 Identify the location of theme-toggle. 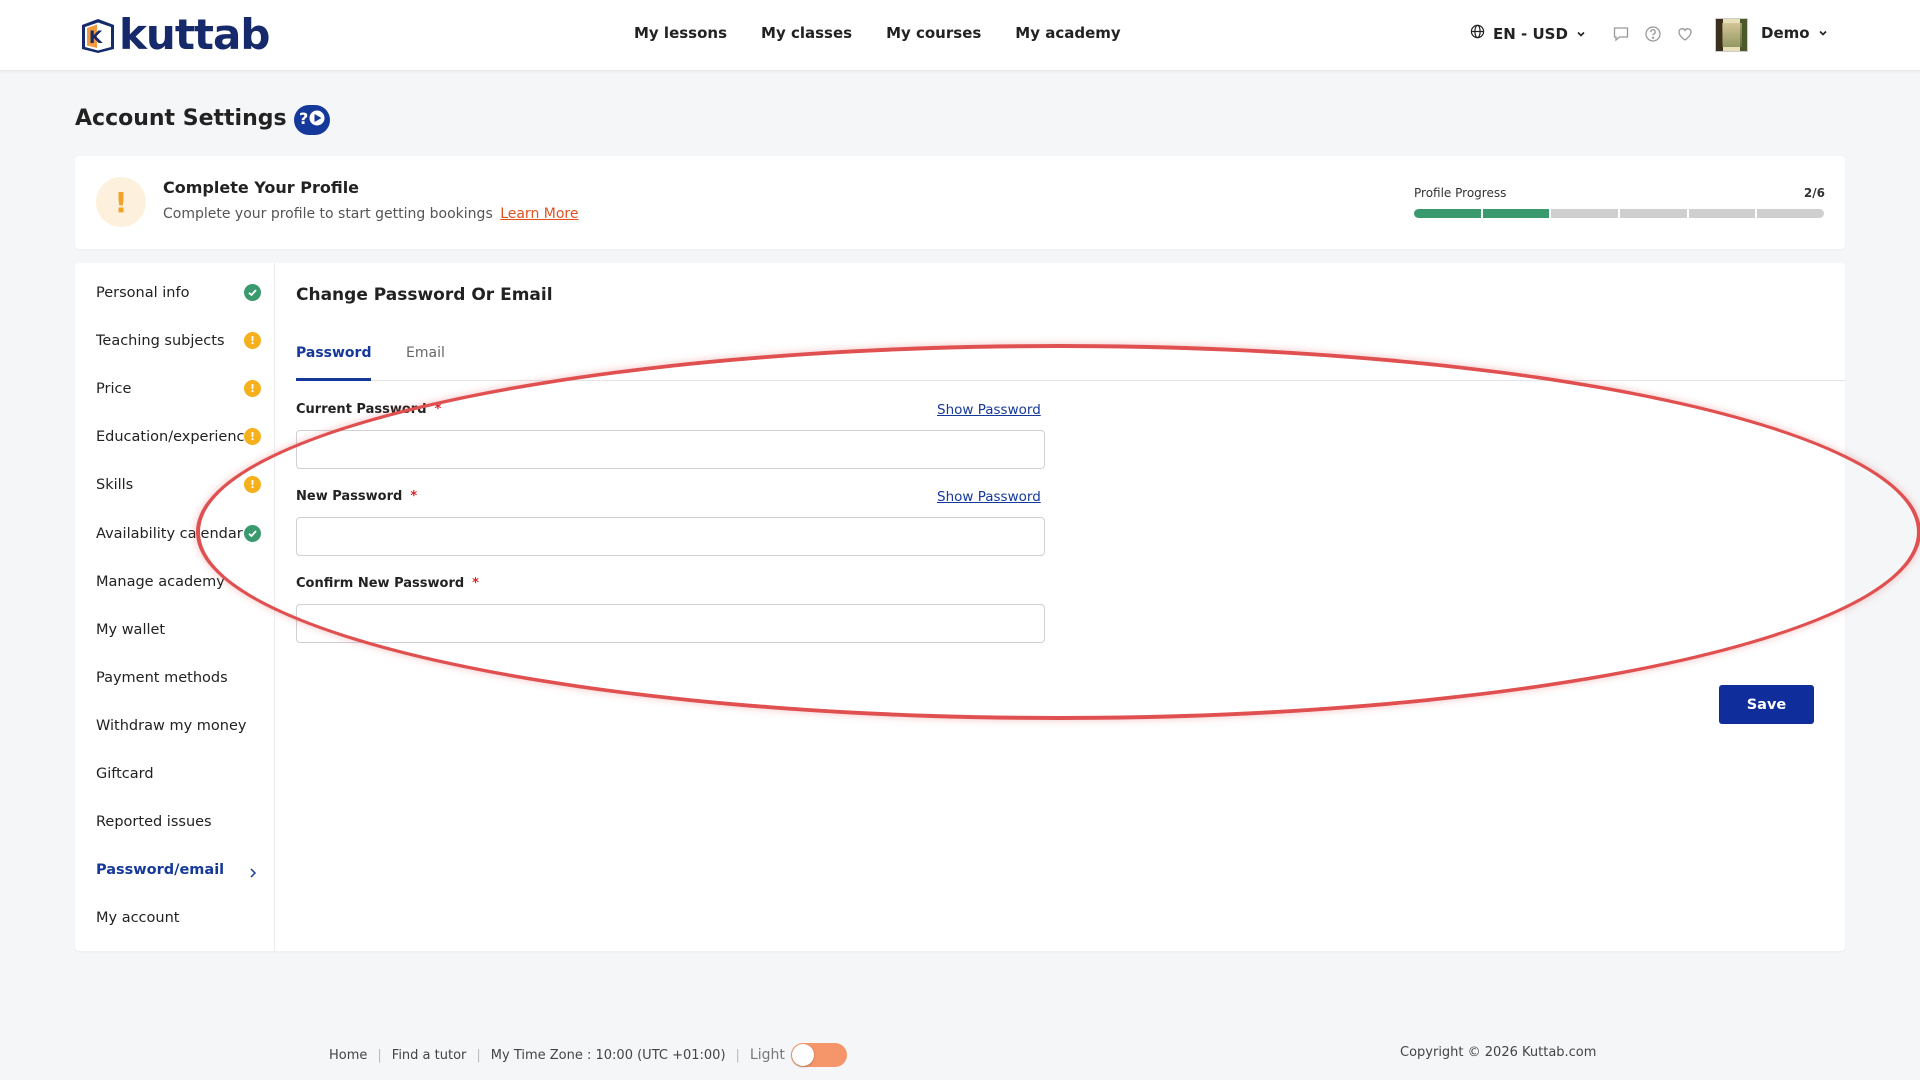
(818, 1055).